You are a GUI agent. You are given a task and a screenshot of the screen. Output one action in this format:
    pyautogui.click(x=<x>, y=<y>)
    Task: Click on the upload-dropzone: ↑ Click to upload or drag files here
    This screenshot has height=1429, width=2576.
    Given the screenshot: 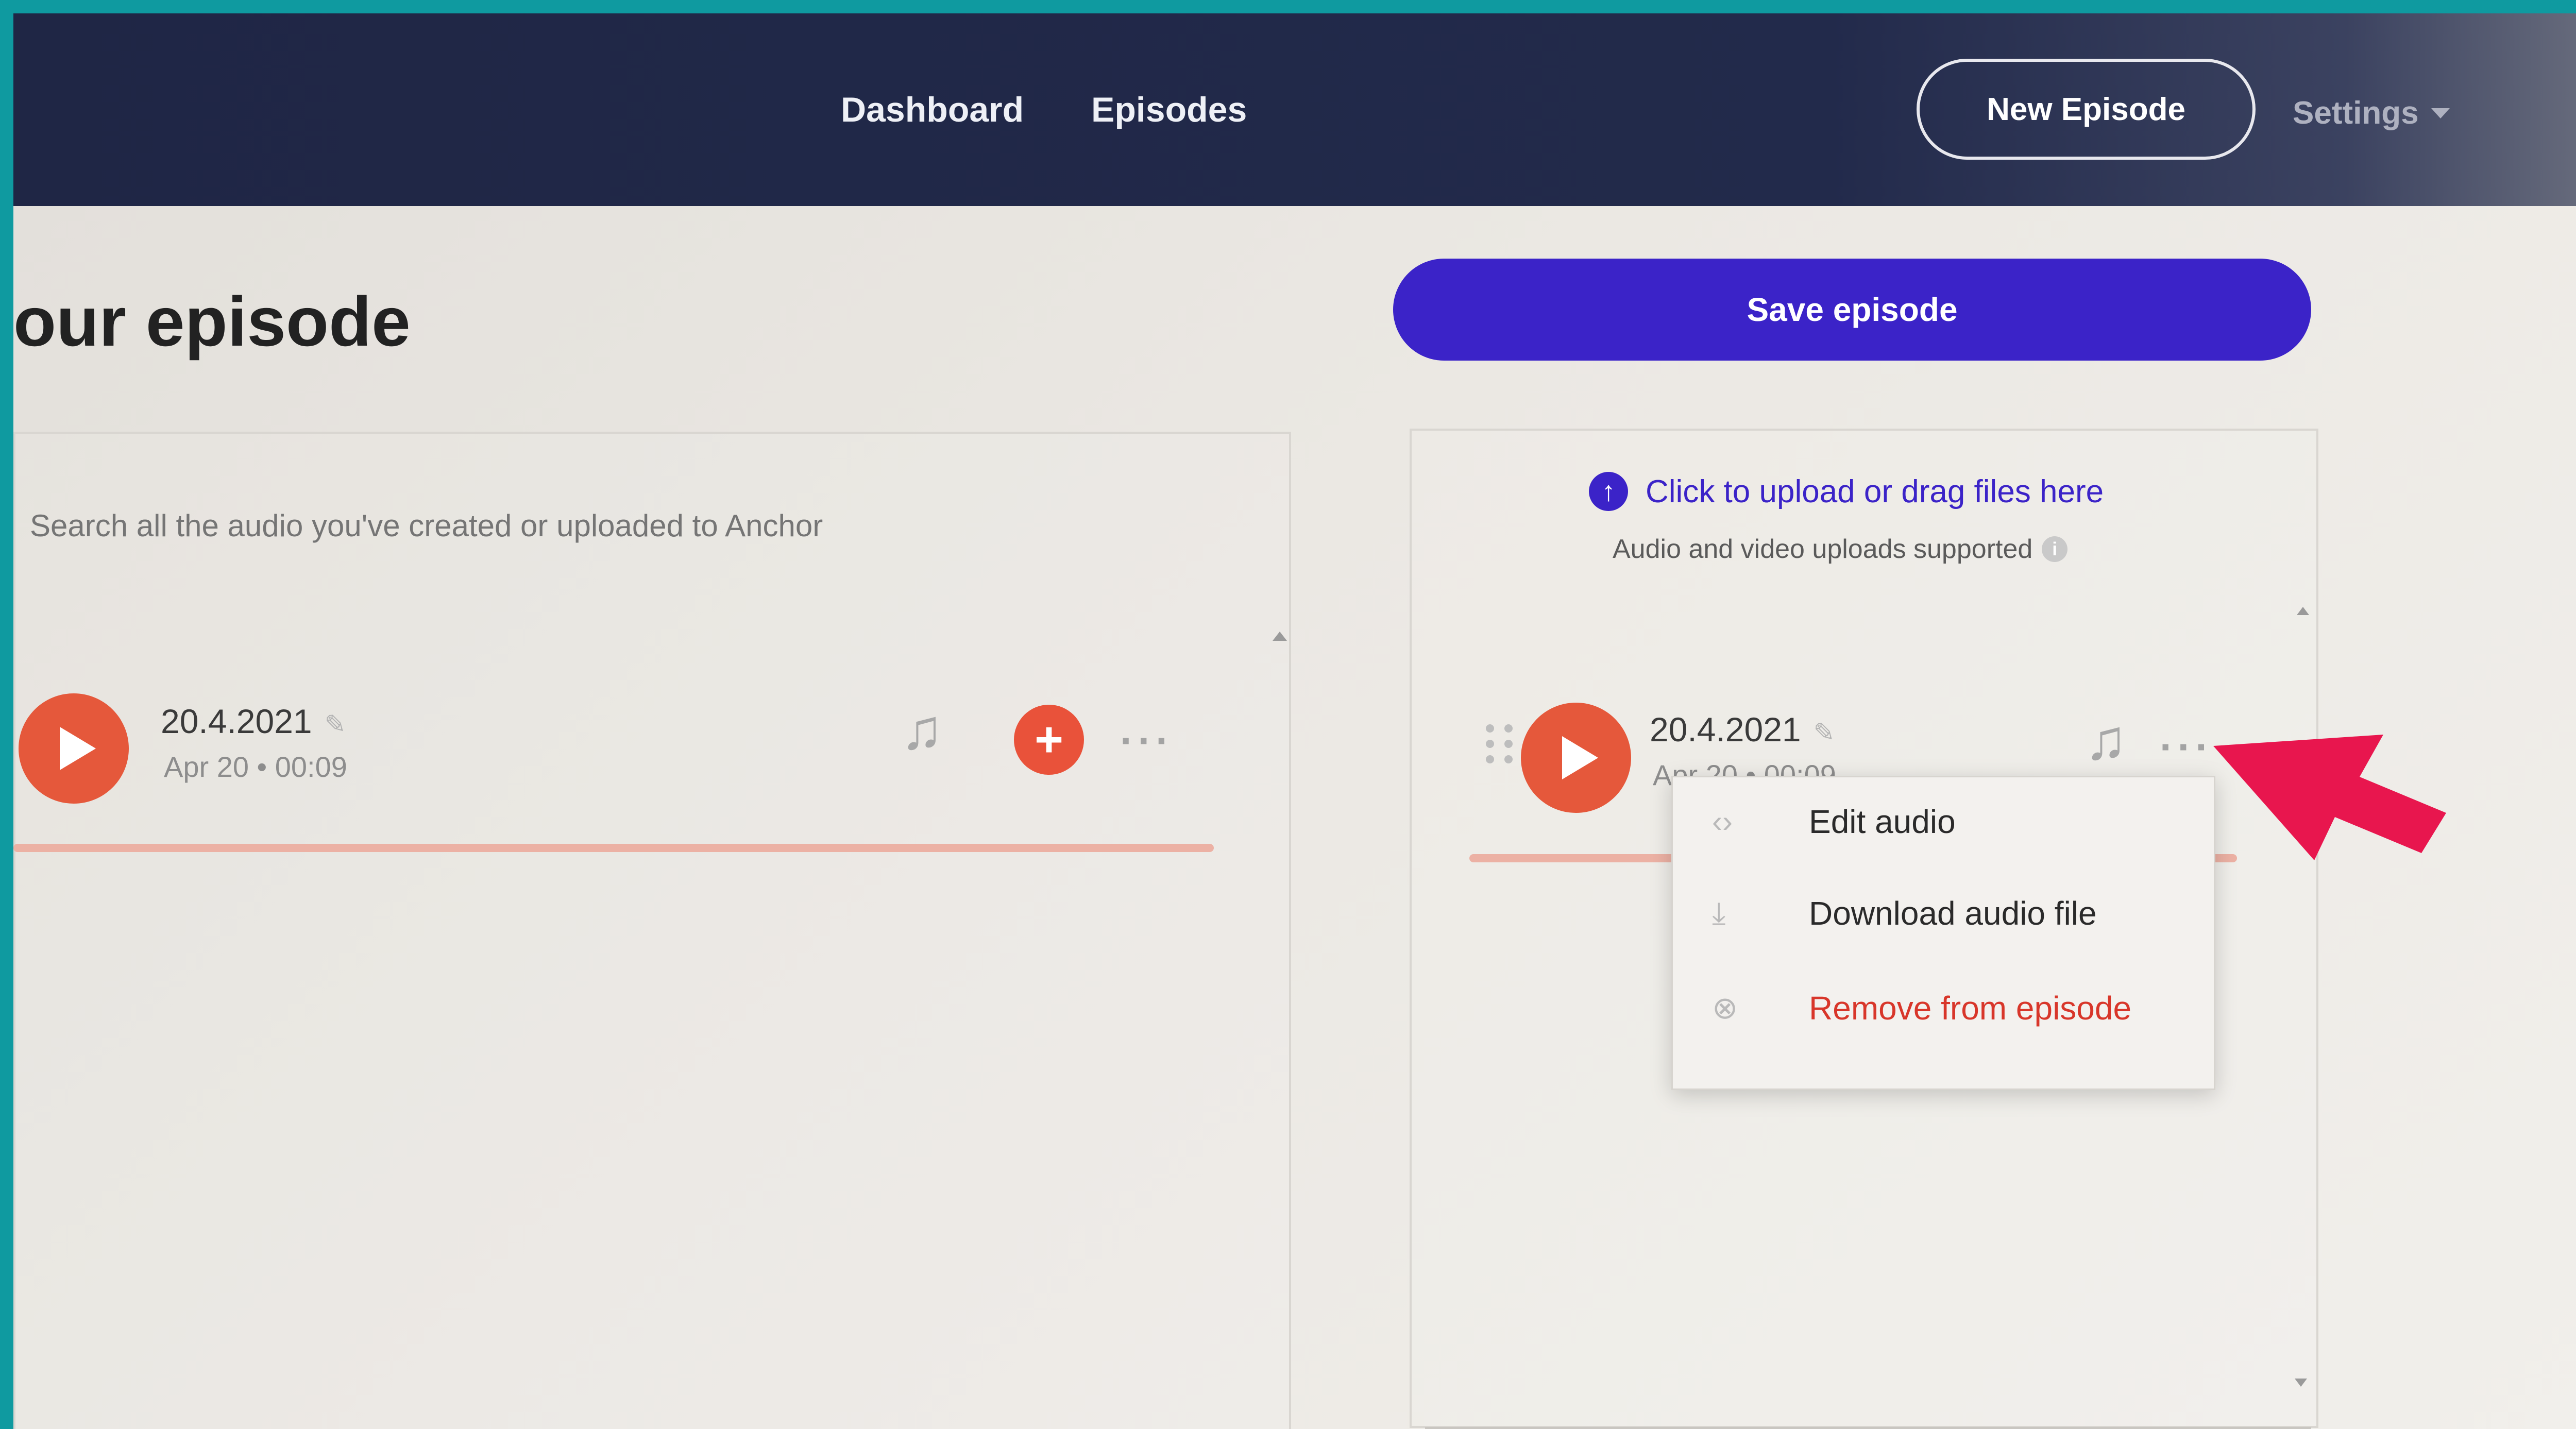 What is the action you would take?
    pyautogui.click(x=1846, y=492)
    